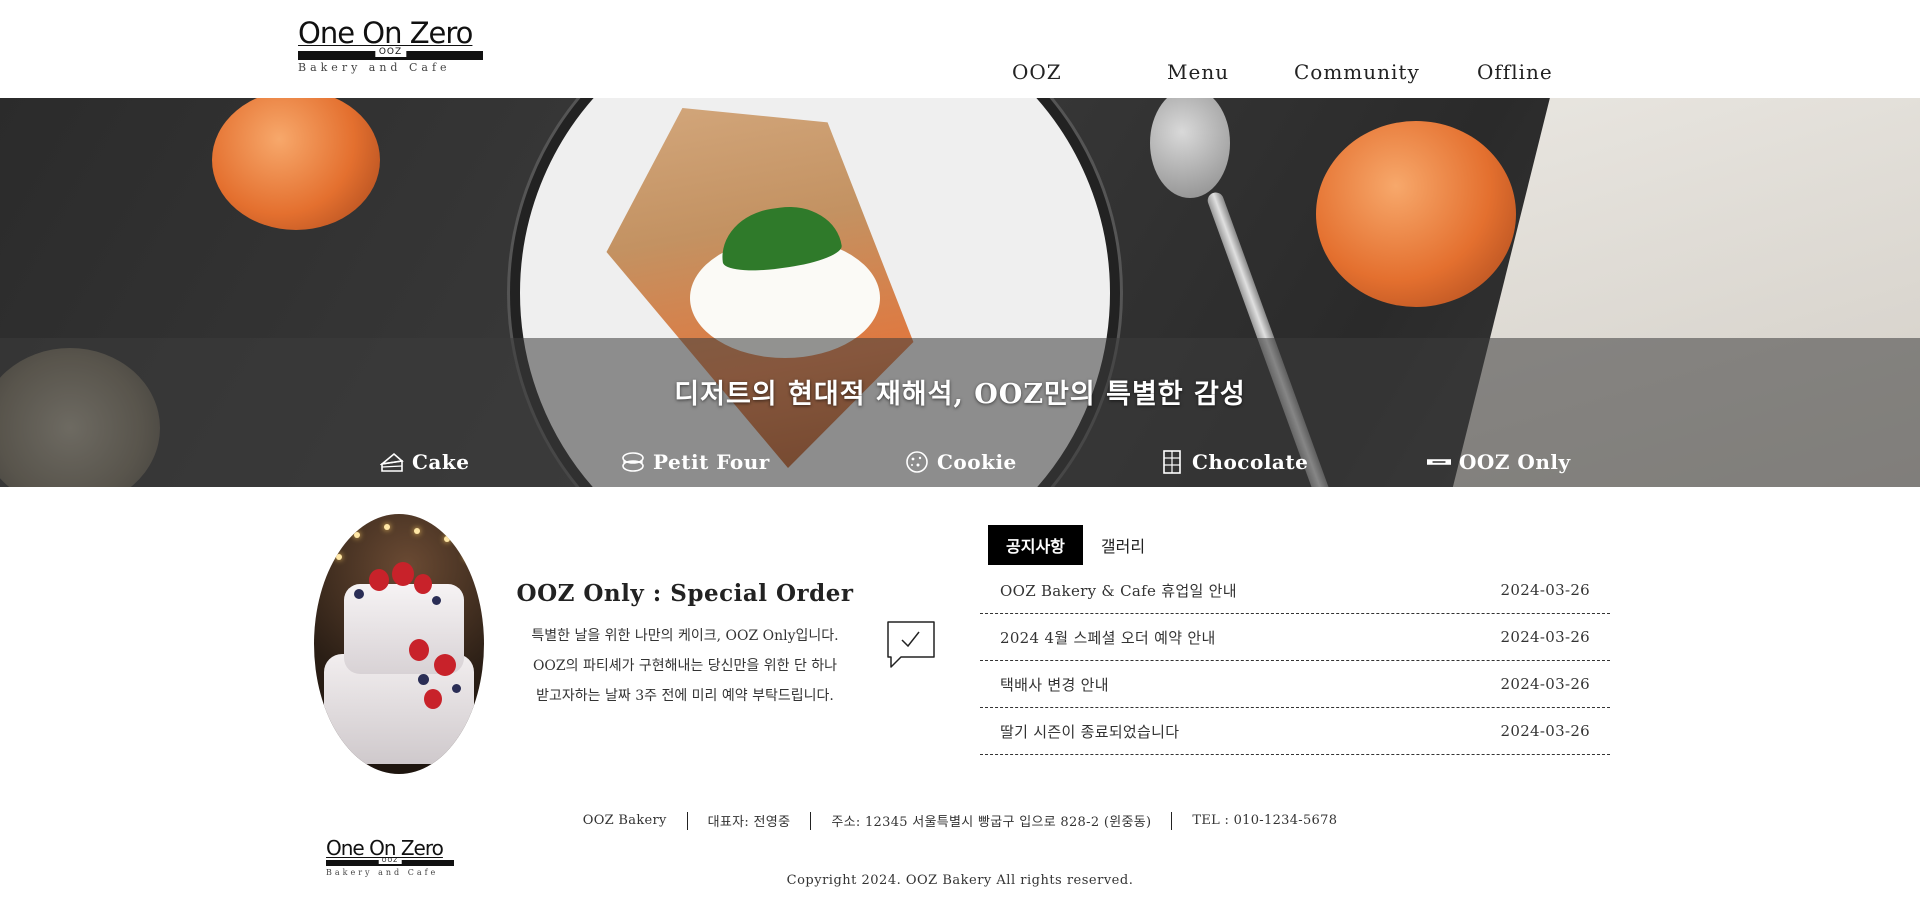 The height and width of the screenshot is (915, 1920). What do you see at coordinates (991, 822) in the screenshot?
I see `footer-address: 주소: 12345 서울특별시 빵굽구 입으로 828-2 (윈중동)` at bounding box center [991, 822].